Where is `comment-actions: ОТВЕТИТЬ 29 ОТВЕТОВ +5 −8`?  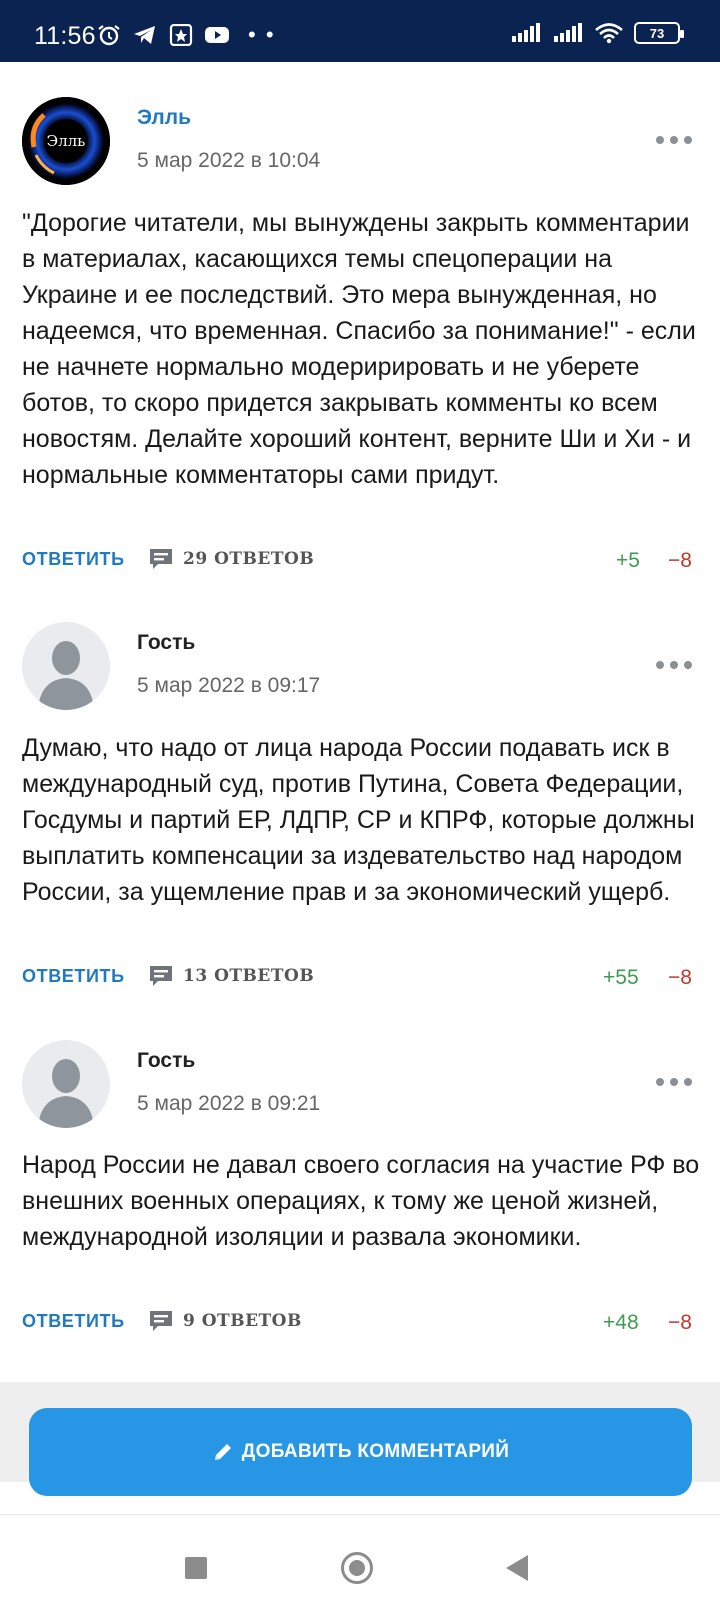
comment-actions: ОТВЕТИТЬ 29 ОТВЕТОВ +5 −8 is located at coordinates (357, 560).